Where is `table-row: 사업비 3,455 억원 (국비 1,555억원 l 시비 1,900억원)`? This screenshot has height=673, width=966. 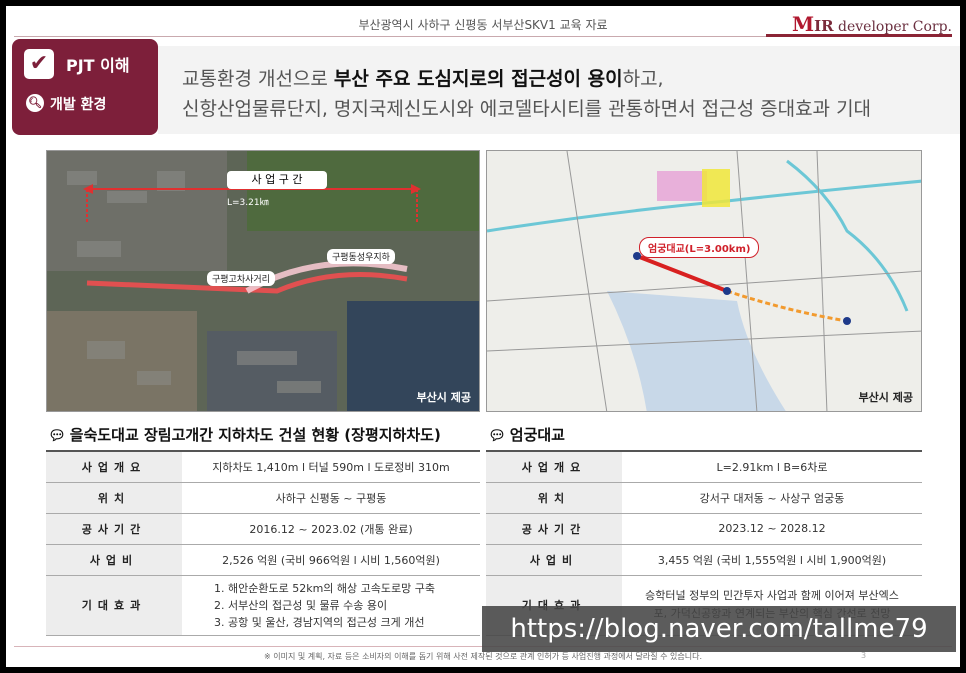 table-row: 사업비 3,455 억원 (국비 1,555억원 l 시비 1,900억원) is located at coordinates (704, 560).